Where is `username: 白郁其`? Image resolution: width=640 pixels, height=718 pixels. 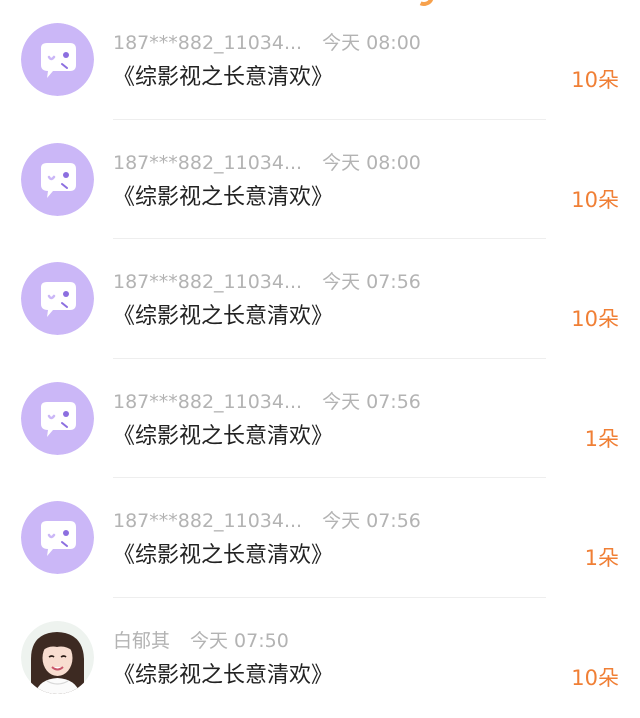
username: 白郁其 is located at coordinates (141, 641).